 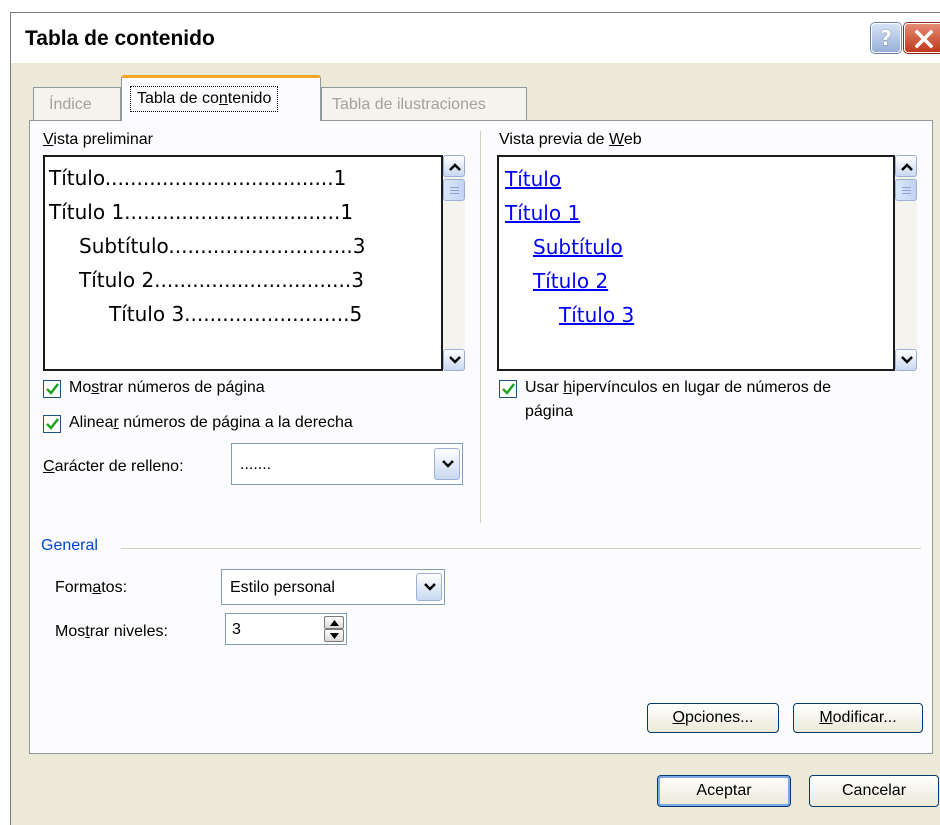 I want to click on tab-leader-dropdown-button, so click(x=447, y=464).